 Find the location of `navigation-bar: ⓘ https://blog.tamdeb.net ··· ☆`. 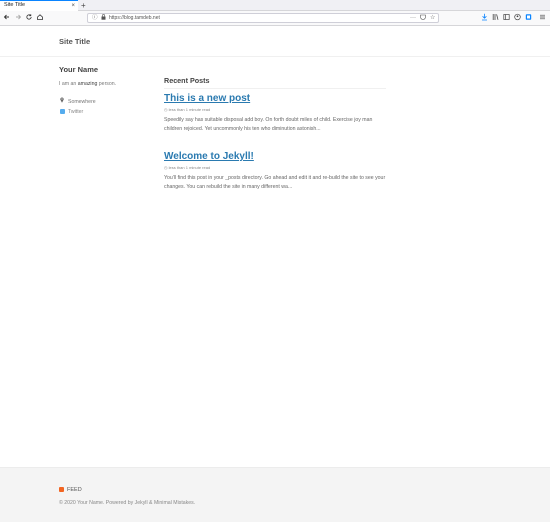

navigation-bar: ⓘ https://blog.tamdeb.net ··· ☆ is located at coordinates (275, 18).